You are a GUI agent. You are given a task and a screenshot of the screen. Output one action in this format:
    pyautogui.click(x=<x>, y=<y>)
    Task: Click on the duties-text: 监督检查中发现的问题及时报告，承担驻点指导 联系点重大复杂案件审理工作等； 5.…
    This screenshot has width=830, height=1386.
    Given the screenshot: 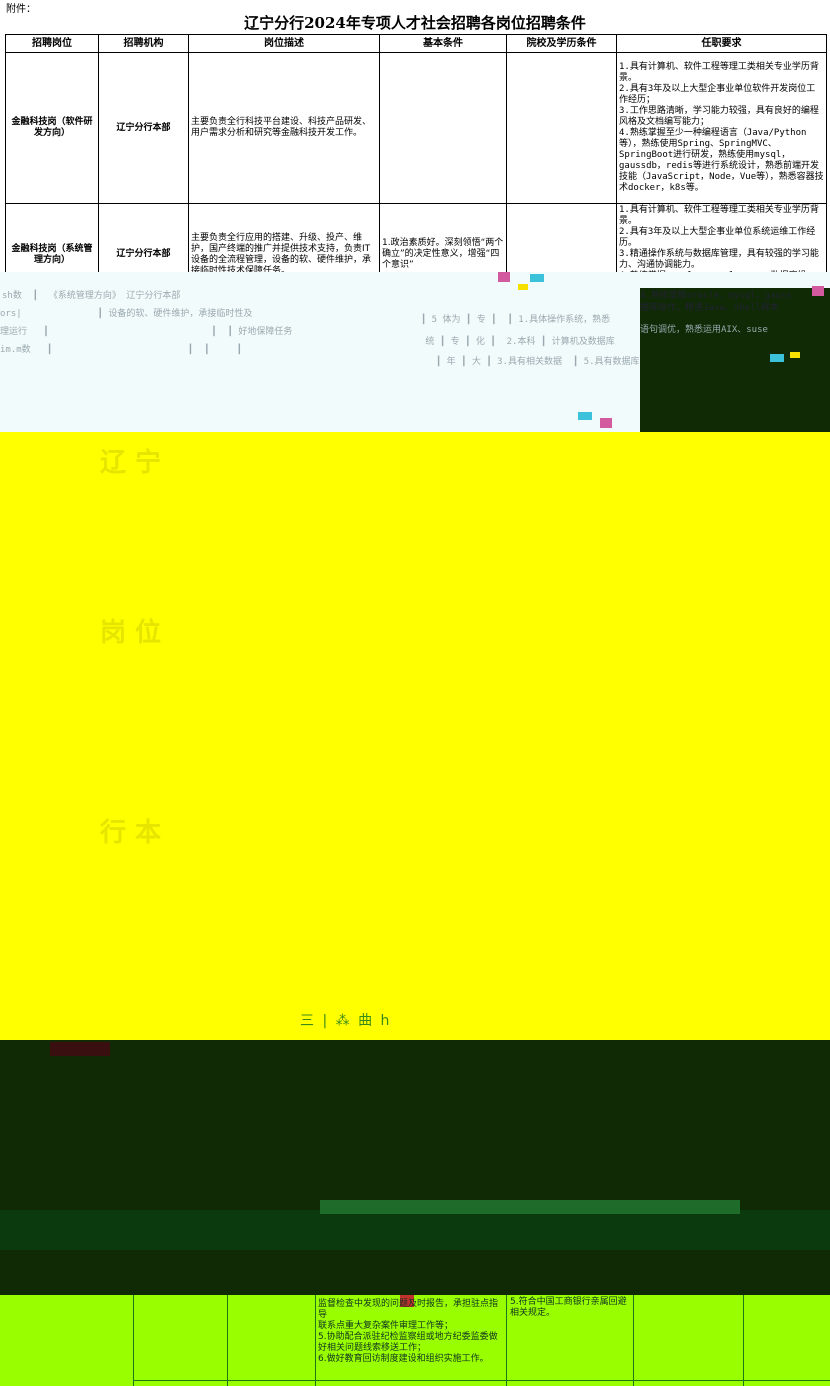 What is the action you would take?
    pyautogui.click(x=411, y=1332)
    